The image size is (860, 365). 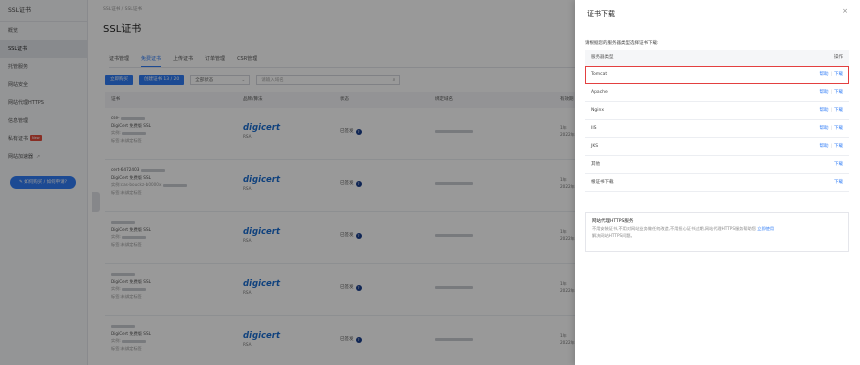 I want to click on note-text: 解决网站HTTPS问题。, so click(x=613, y=235).